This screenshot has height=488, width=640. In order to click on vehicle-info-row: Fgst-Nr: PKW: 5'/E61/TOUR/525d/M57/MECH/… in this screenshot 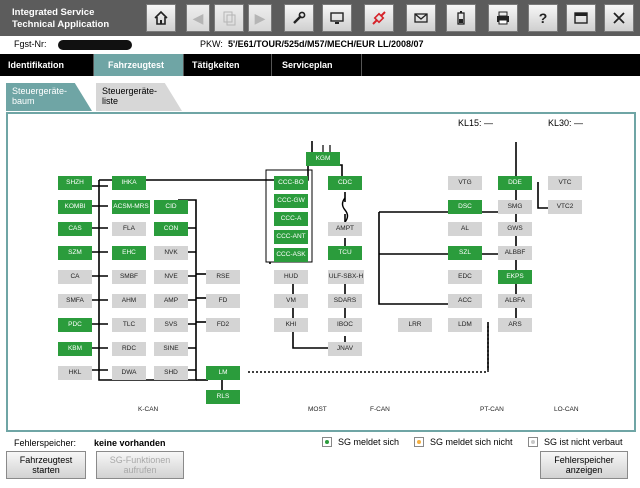, I will do `click(320, 45)`.